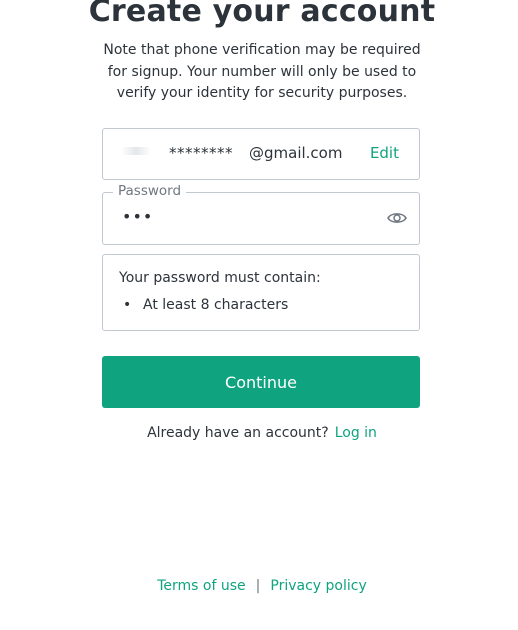 The image size is (518, 630). I want to click on footer: Terms of use | Privacy policy, so click(259, 586).